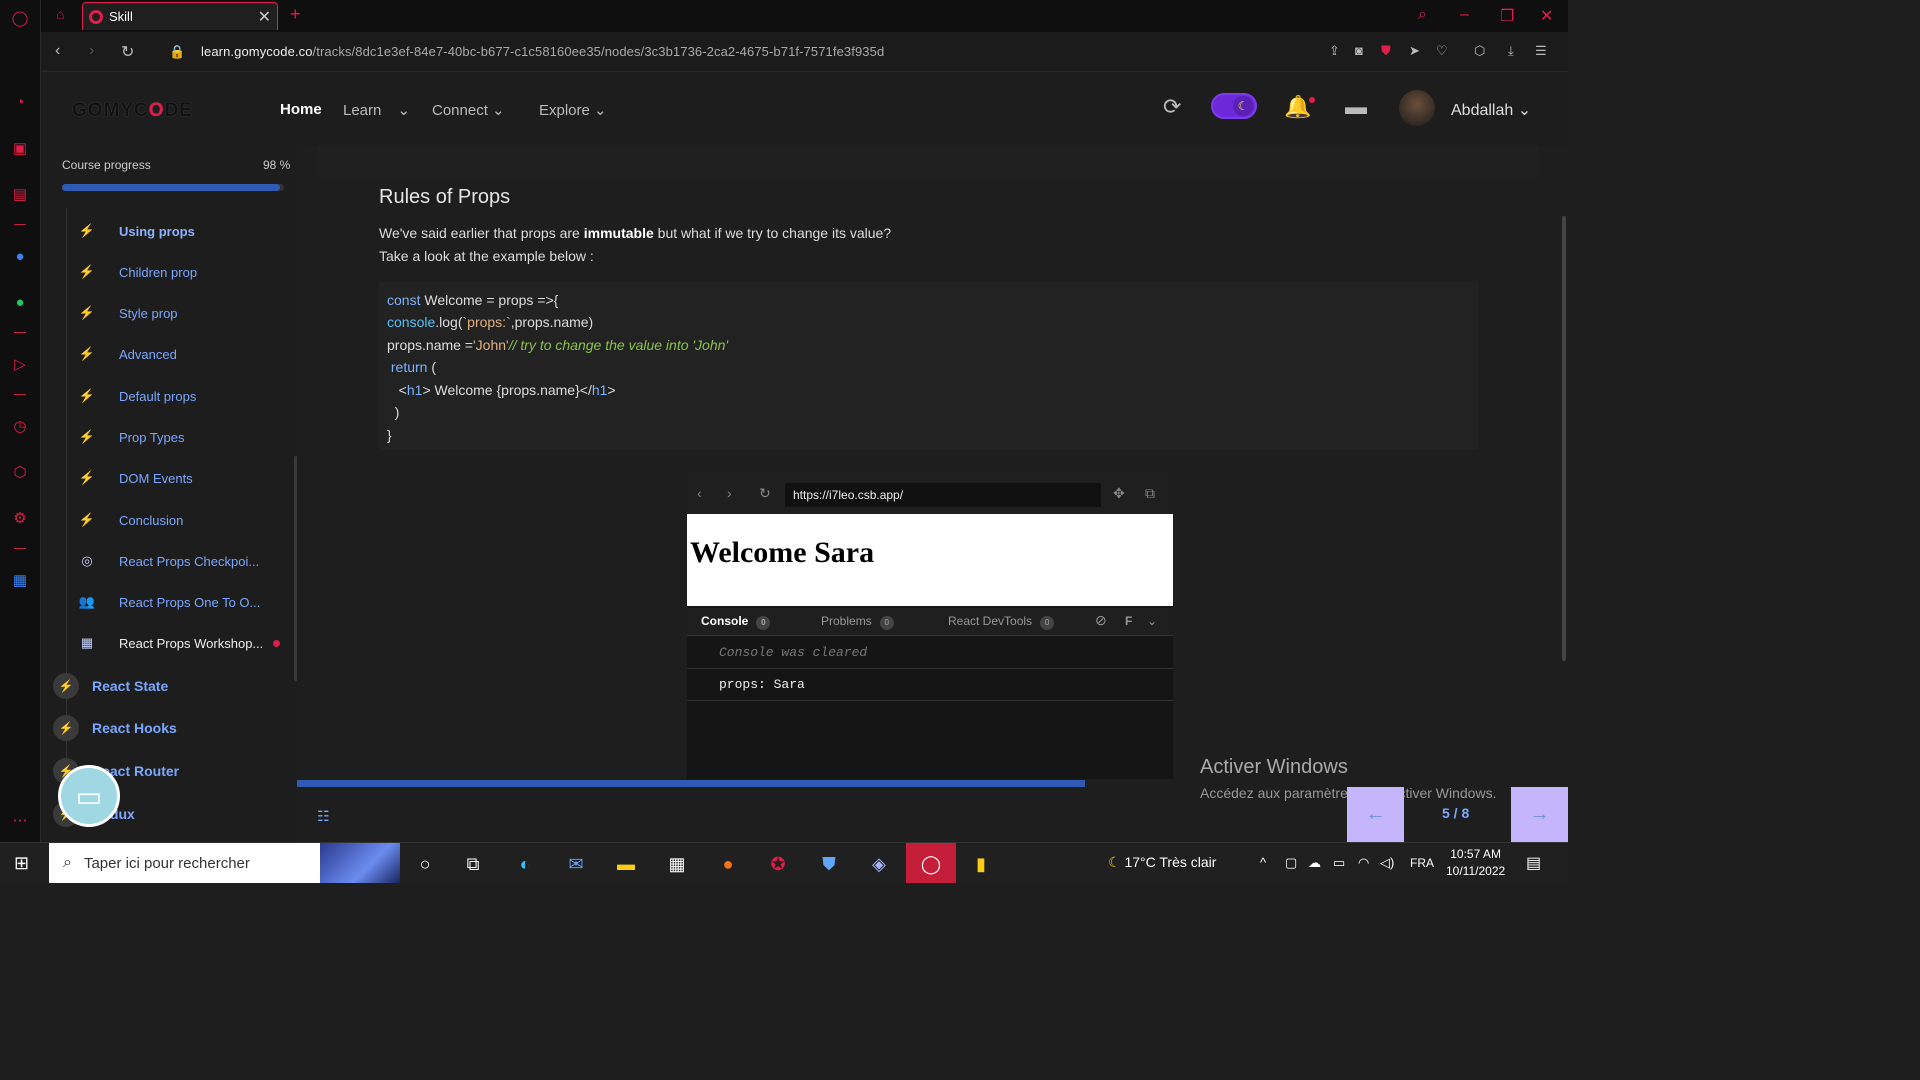 This screenshot has width=1920, height=1080. Describe the element at coordinates (187, 231) in the screenshot. I see `lesson-using-props: ⚡ Using props` at that location.